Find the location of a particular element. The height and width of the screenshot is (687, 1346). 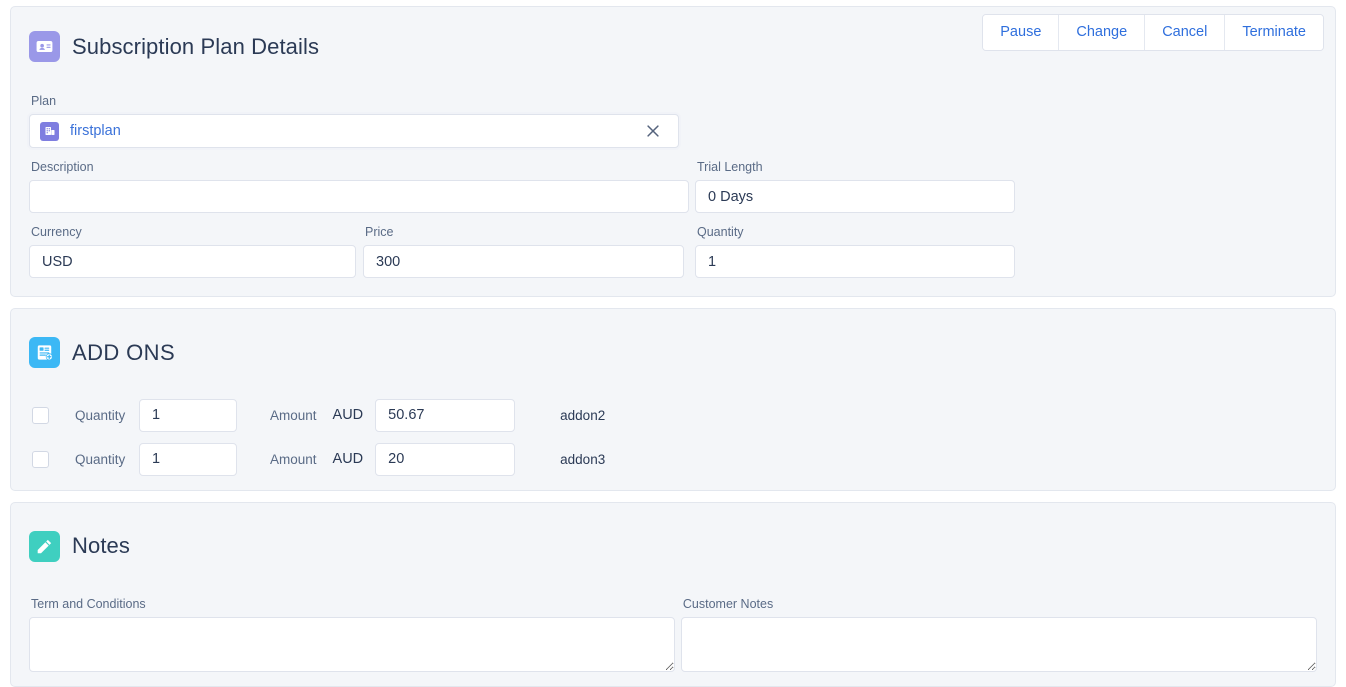

plan-lookup-value: firstplan is located at coordinates (95, 131).